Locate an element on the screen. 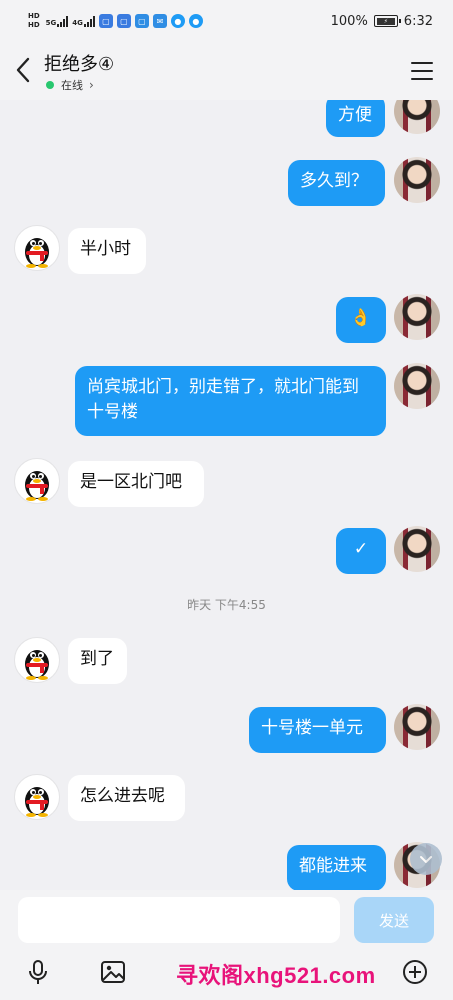 This screenshot has width=453, height=1000. watermark: 寻欢阁xhg521.com is located at coordinates (276, 975).